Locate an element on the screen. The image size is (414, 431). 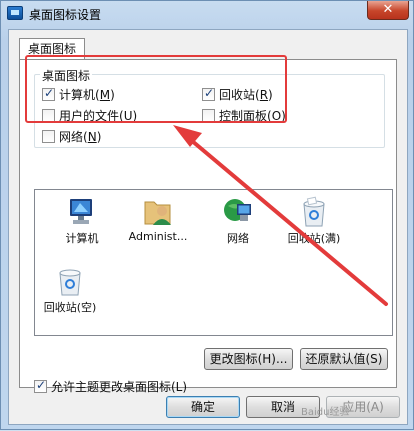
desktop-settings-icon is located at coordinates (15, 13).